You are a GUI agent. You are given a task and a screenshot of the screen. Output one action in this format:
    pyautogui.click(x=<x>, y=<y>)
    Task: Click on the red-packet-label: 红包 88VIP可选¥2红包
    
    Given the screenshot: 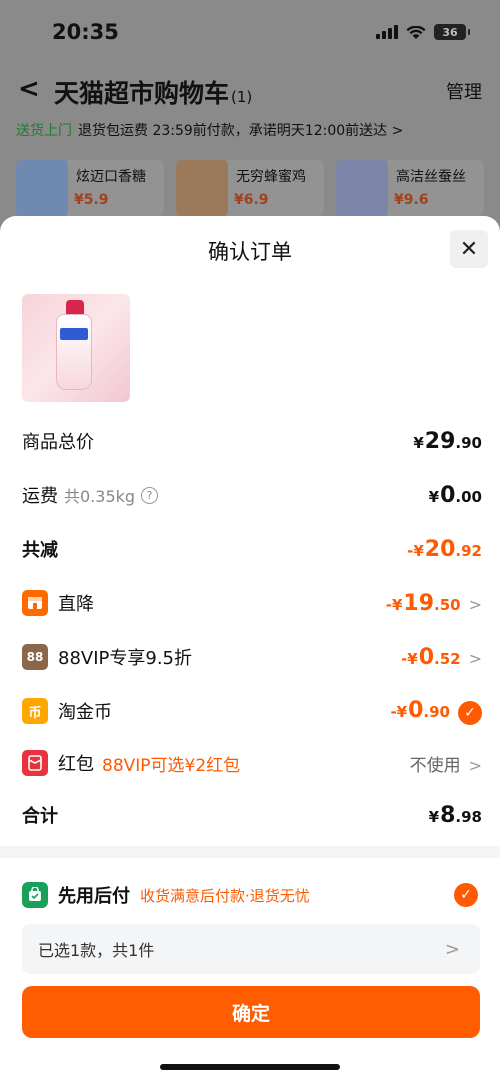 What is the action you would take?
    pyautogui.click(x=131, y=763)
    